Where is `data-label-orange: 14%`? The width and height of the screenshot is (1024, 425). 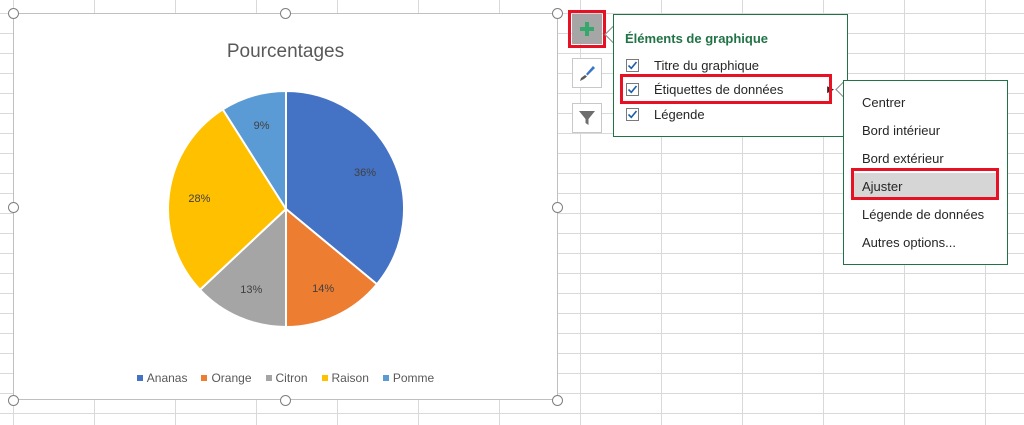 data-label-orange: 14% is located at coordinates (323, 289).